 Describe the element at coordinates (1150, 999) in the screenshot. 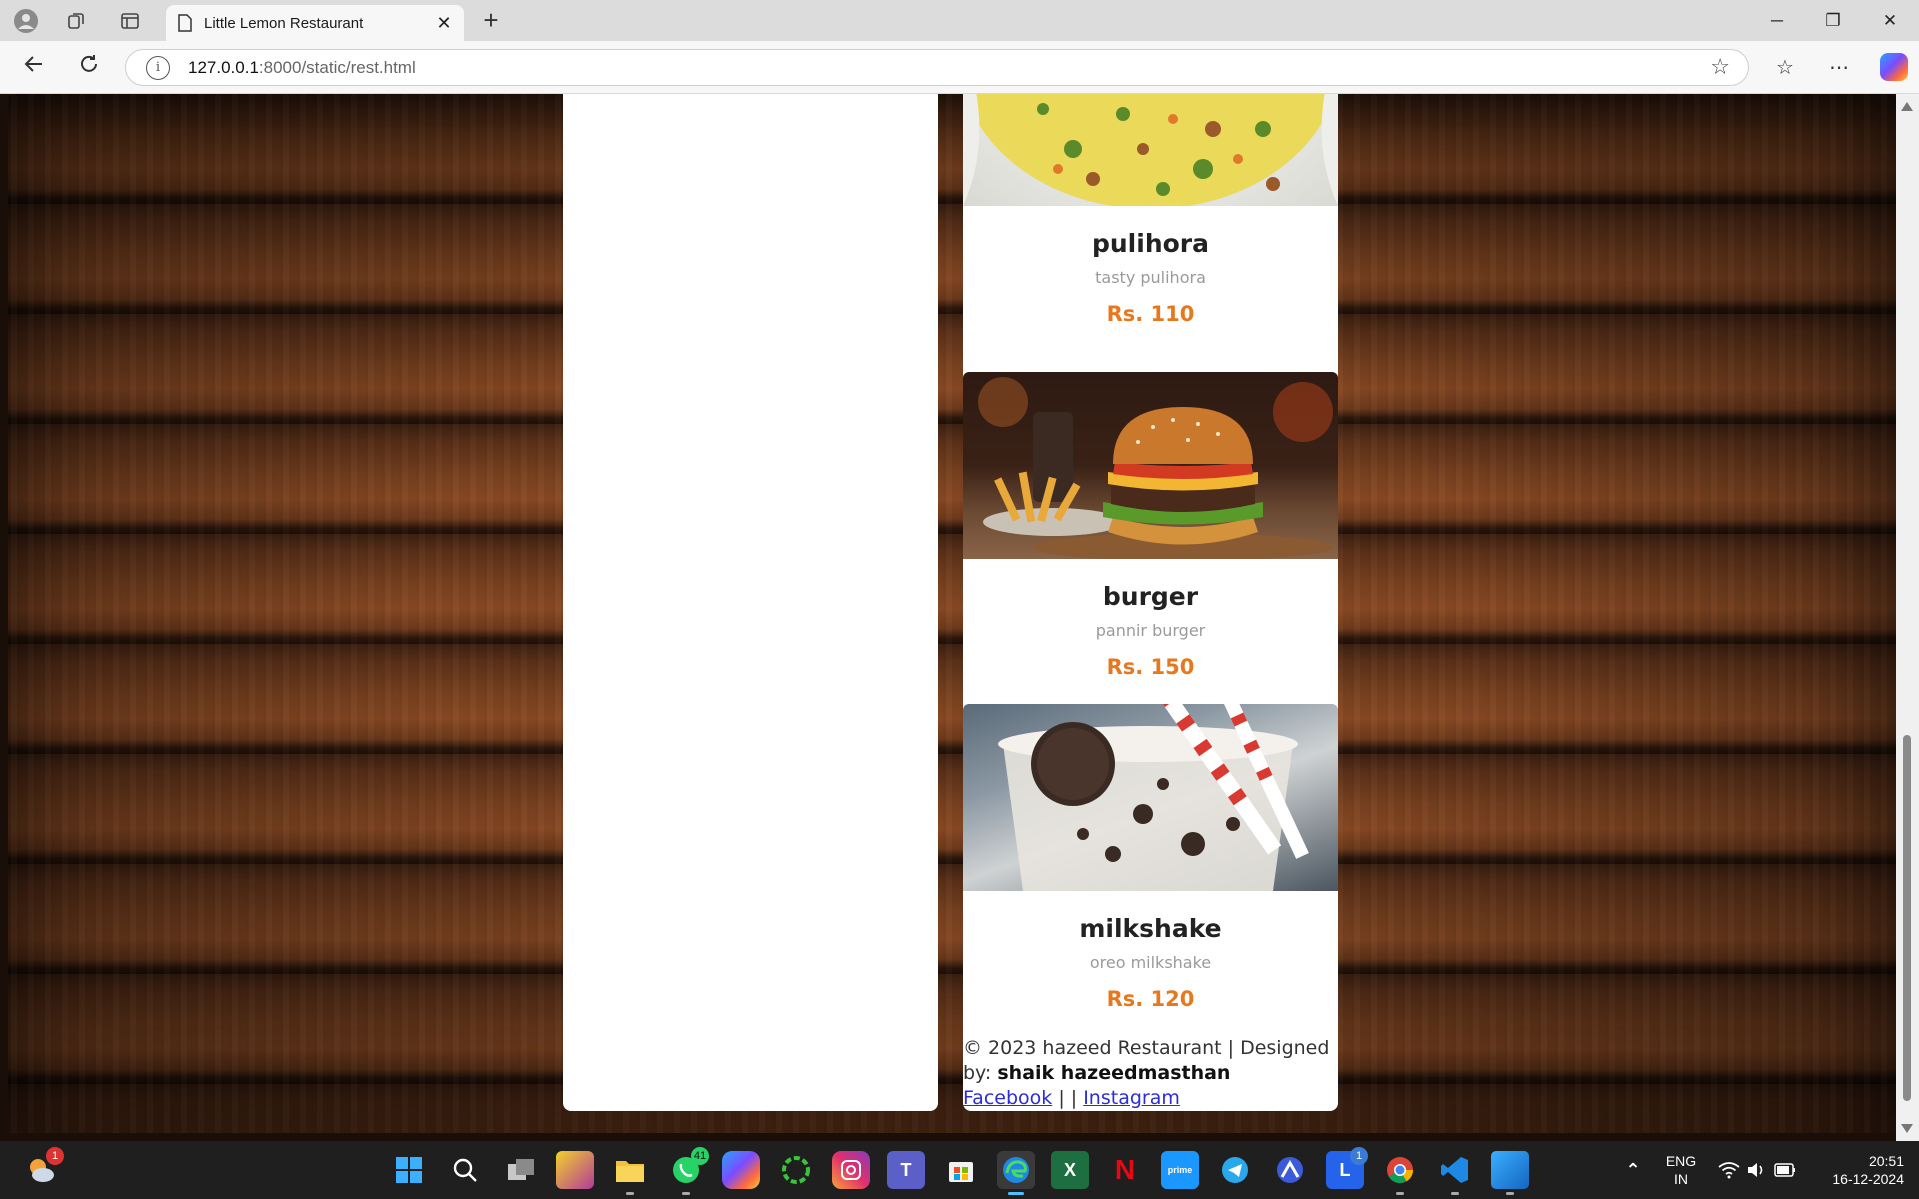

I see `menu-item-price: Rs. 120` at that location.